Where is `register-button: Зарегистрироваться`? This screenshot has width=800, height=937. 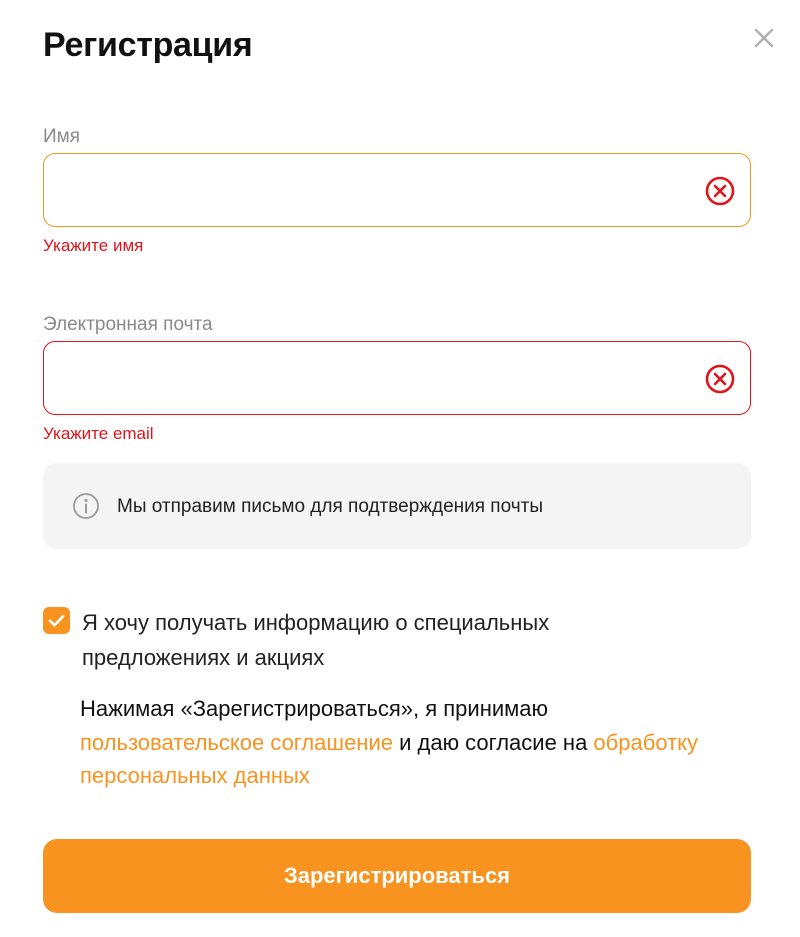
register-button: Зарегистрироваться is located at coordinates (397, 876).